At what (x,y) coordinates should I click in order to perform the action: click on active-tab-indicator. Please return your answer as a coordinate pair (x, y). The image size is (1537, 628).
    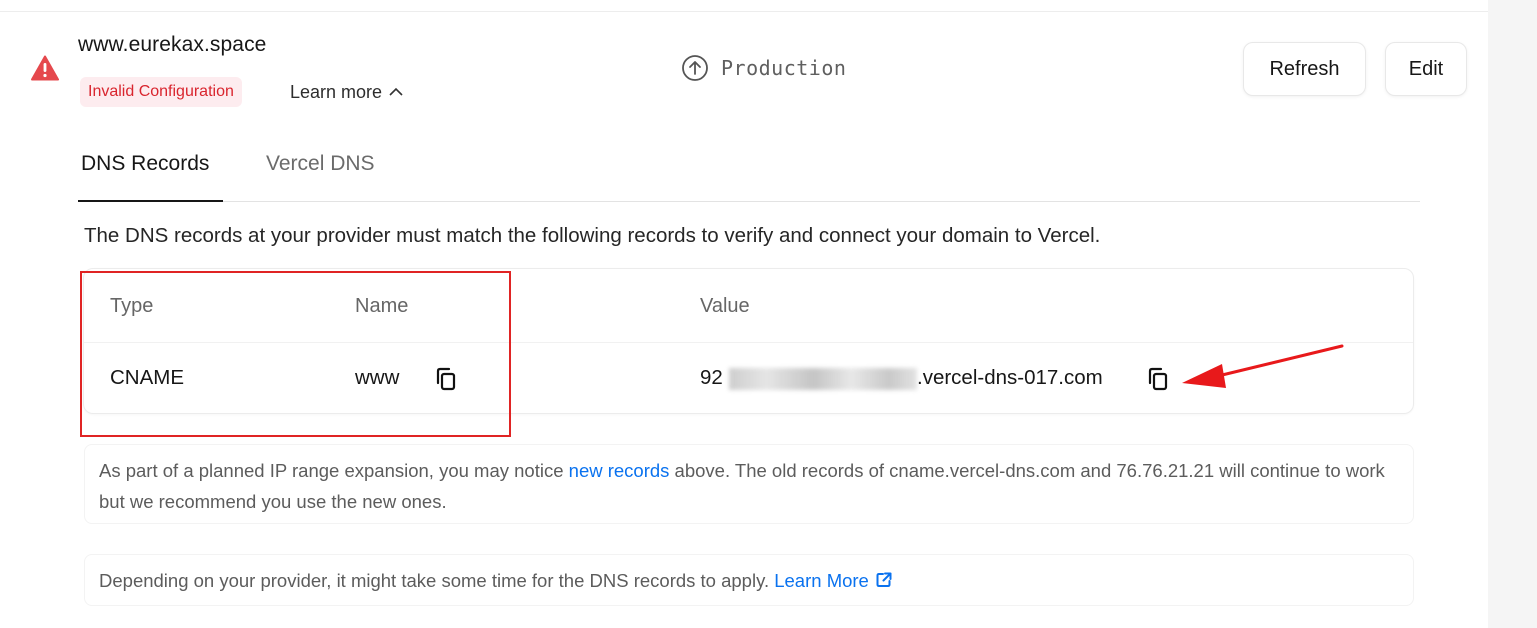
    Looking at the image, I should click on (150, 201).